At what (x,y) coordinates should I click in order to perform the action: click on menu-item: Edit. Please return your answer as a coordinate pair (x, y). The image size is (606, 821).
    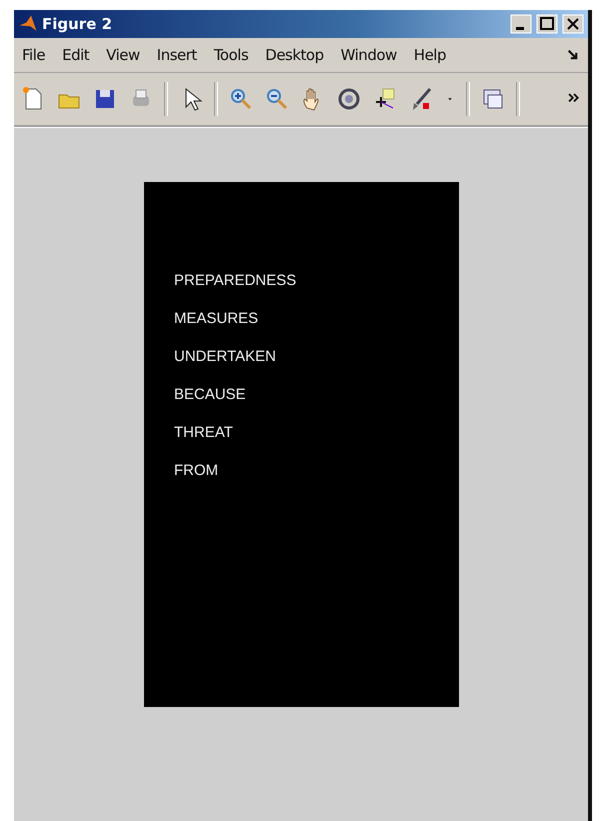
    Looking at the image, I should click on (76, 55).